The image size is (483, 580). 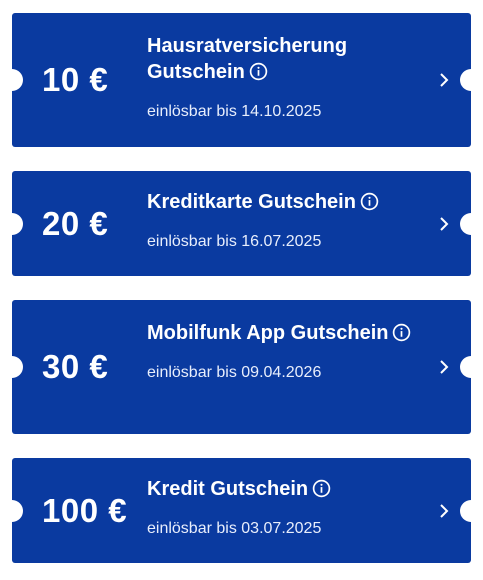 What do you see at coordinates (228, 489) in the screenshot?
I see `voucher-title-text: Kredit Gutschein` at bounding box center [228, 489].